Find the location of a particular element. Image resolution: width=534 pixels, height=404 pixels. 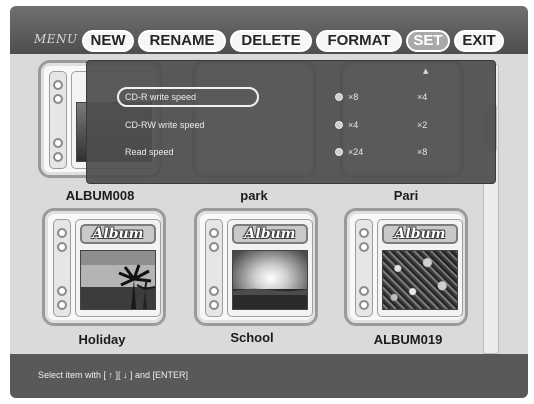

menu-bar: MENU NEW RENAME DELETE FORMAT SET EXIT is located at coordinates (269, 30).